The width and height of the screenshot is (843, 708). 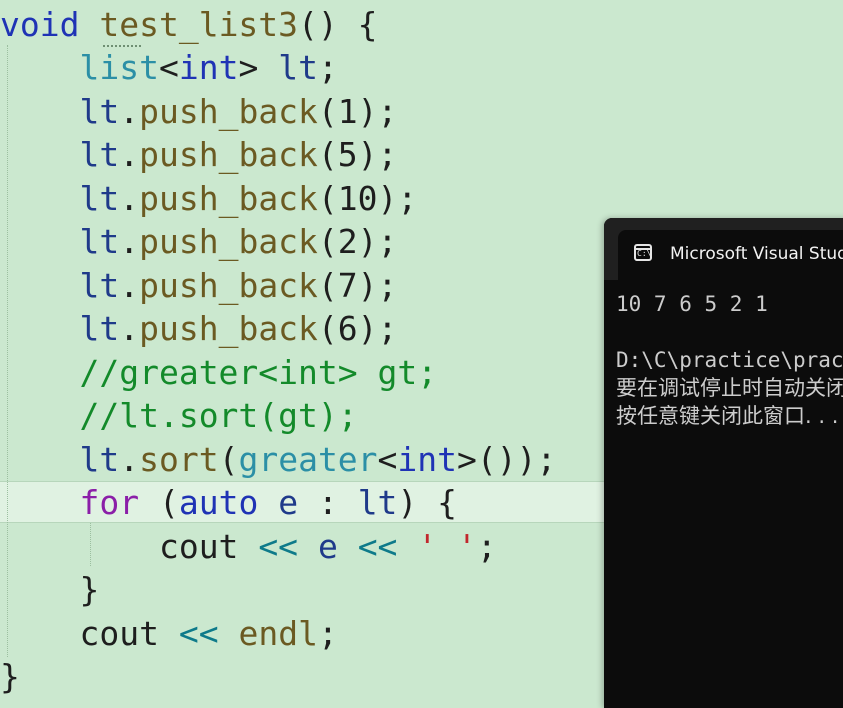 I want to click on code-token: greater, so click(x=308, y=459).